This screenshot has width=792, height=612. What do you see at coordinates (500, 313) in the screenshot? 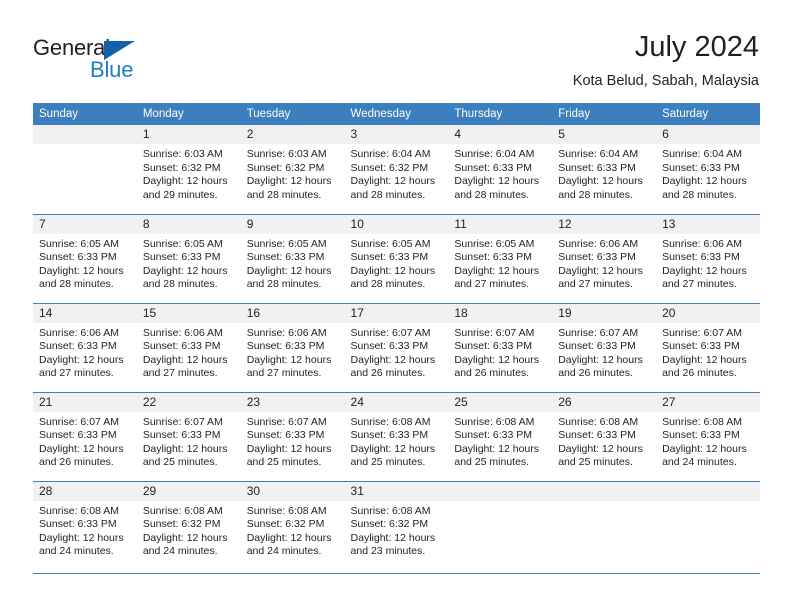
I see `day-number: 18` at bounding box center [500, 313].